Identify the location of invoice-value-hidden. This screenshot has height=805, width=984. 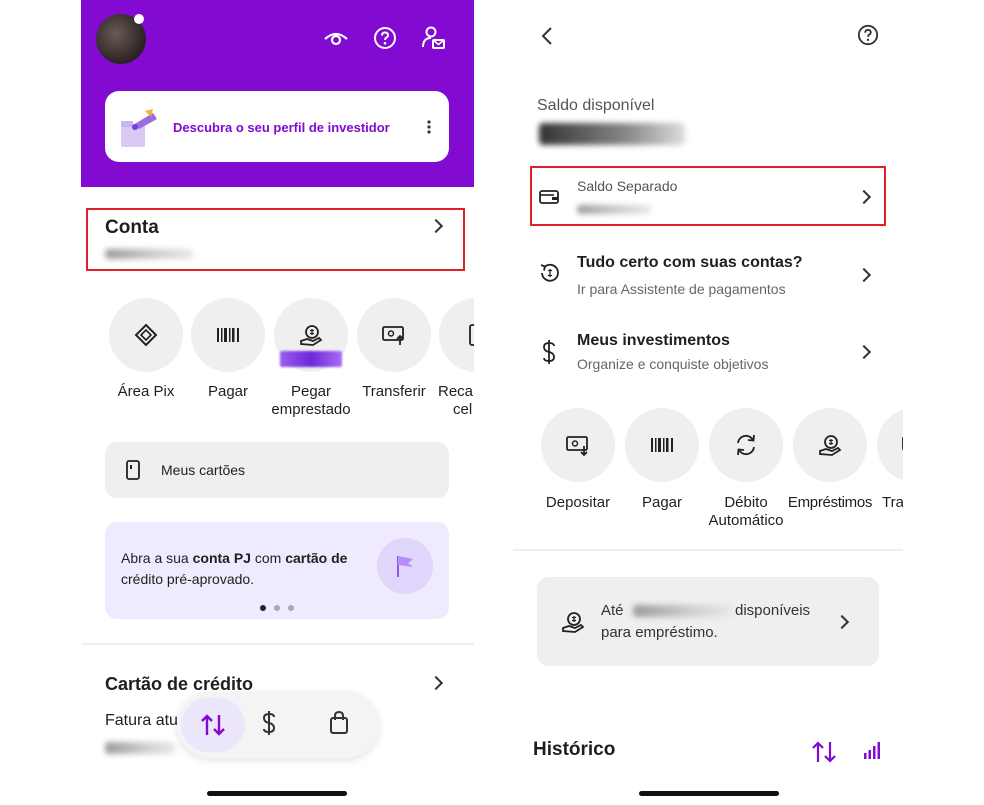
(140, 748).